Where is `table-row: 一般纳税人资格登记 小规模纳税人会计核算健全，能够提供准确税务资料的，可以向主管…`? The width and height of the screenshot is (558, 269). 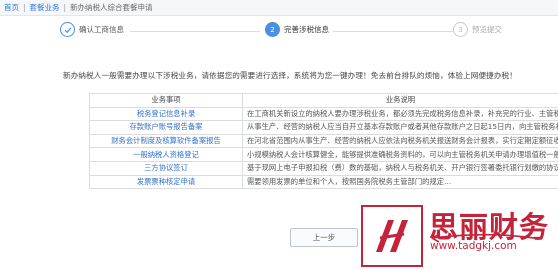 table-row: 一般纳税人资格登记 小规模纳税人会计核算健全，能够提供准确税务资料的，可以向主管… is located at coordinates (323, 154).